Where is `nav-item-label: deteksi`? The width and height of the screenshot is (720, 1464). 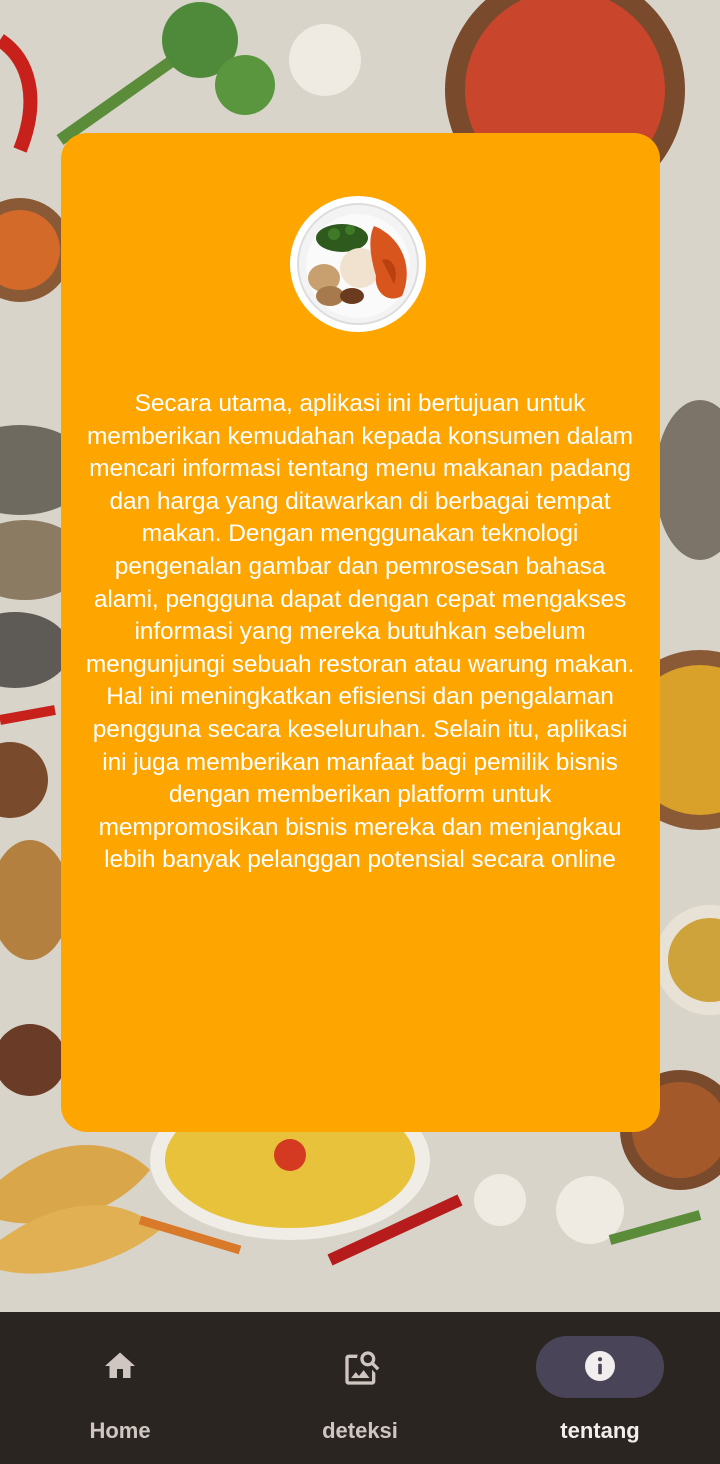 nav-item-label: deteksi is located at coordinates (360, 1430).